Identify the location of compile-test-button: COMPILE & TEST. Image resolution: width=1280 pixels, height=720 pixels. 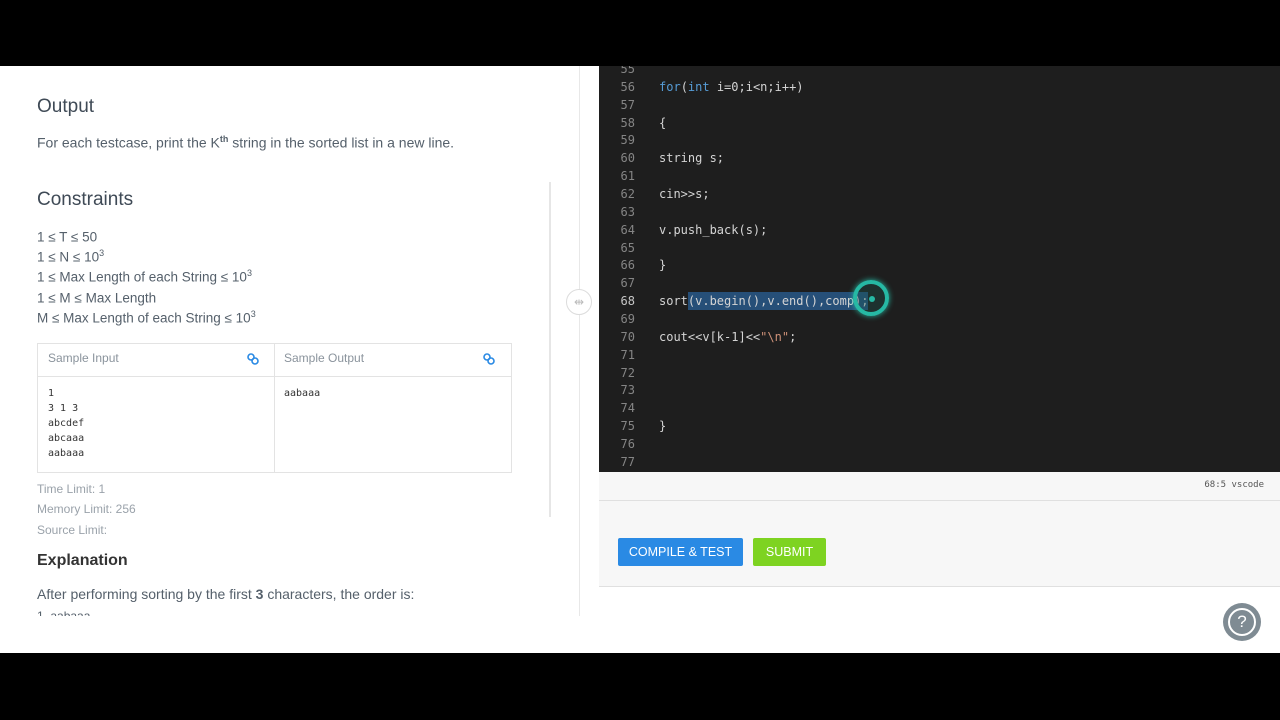
(680, 552).